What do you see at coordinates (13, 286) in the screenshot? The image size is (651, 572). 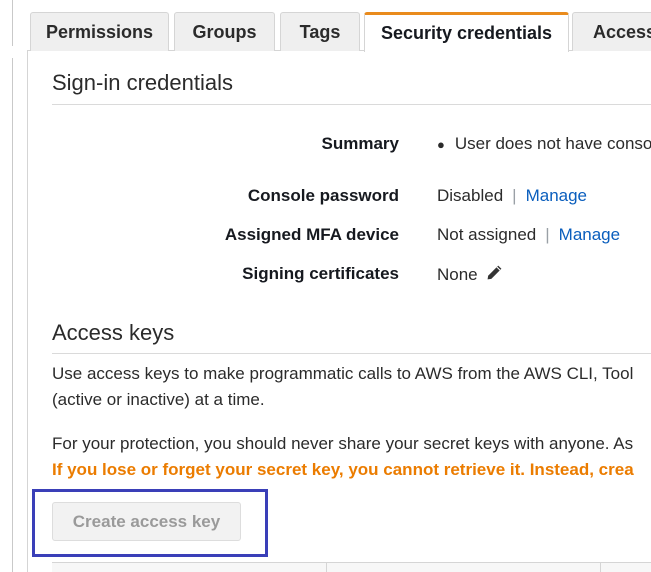 I see `left-gutter` at bounding box center [13, 286].